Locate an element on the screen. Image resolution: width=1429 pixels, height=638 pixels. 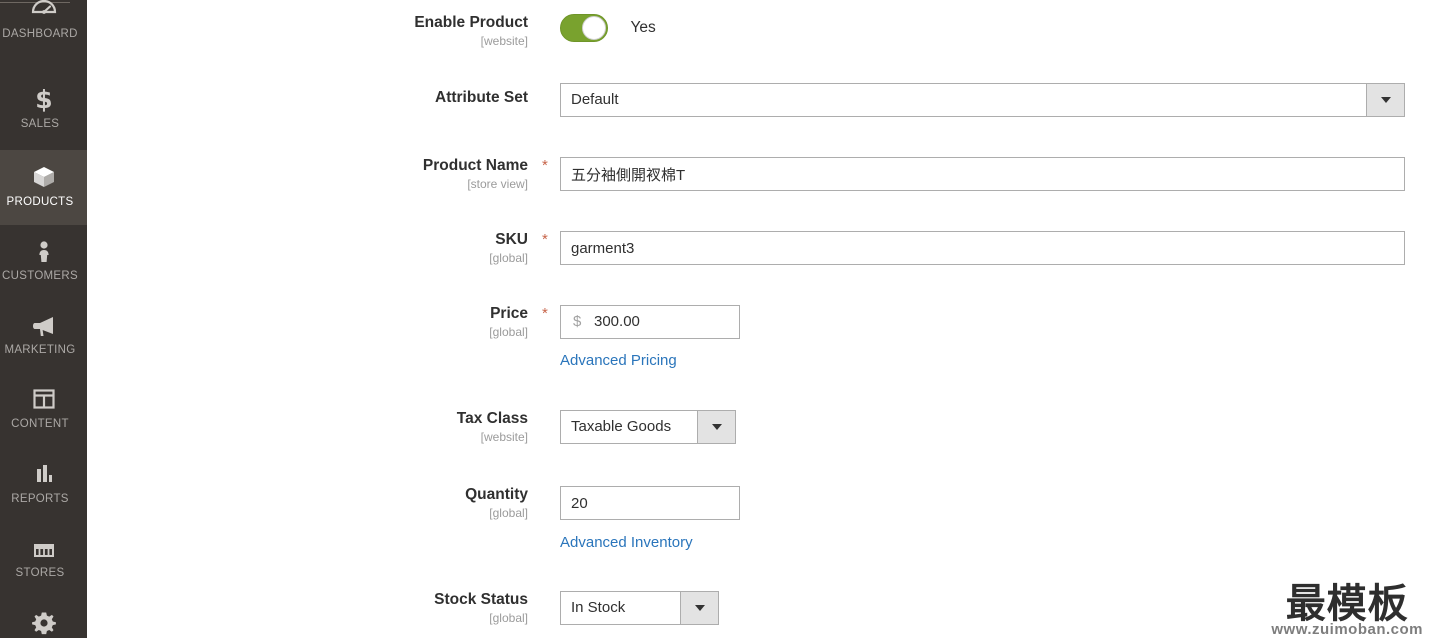
price-input: $ 300.00 is located at coordinates (650, 322).